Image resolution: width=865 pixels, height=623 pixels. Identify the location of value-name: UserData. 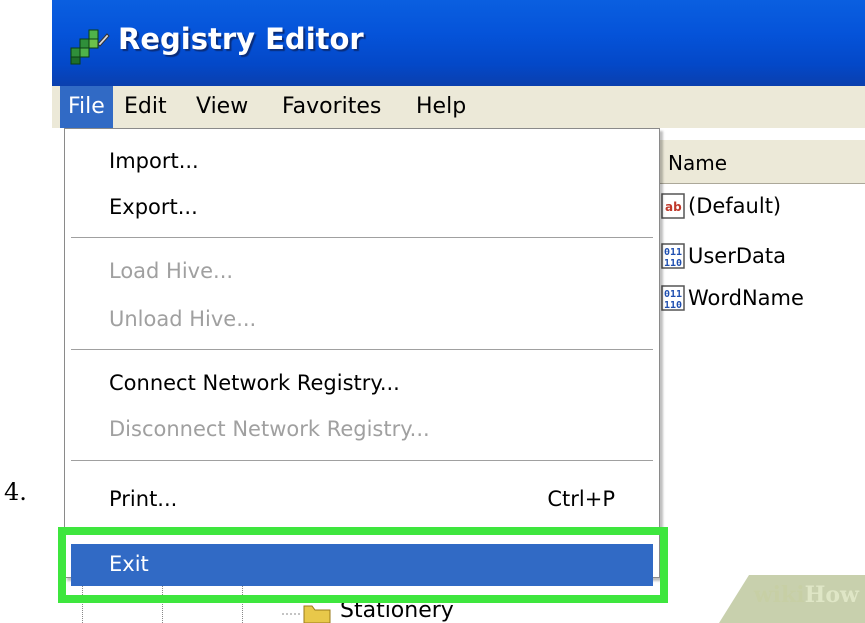
(737, 256).